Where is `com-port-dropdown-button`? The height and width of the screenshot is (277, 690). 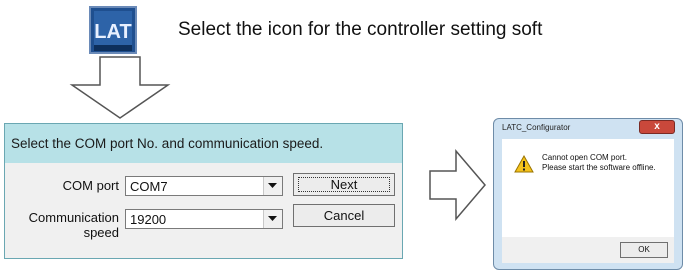
com-port-dropdown-button is located at coordinates (272, 186).